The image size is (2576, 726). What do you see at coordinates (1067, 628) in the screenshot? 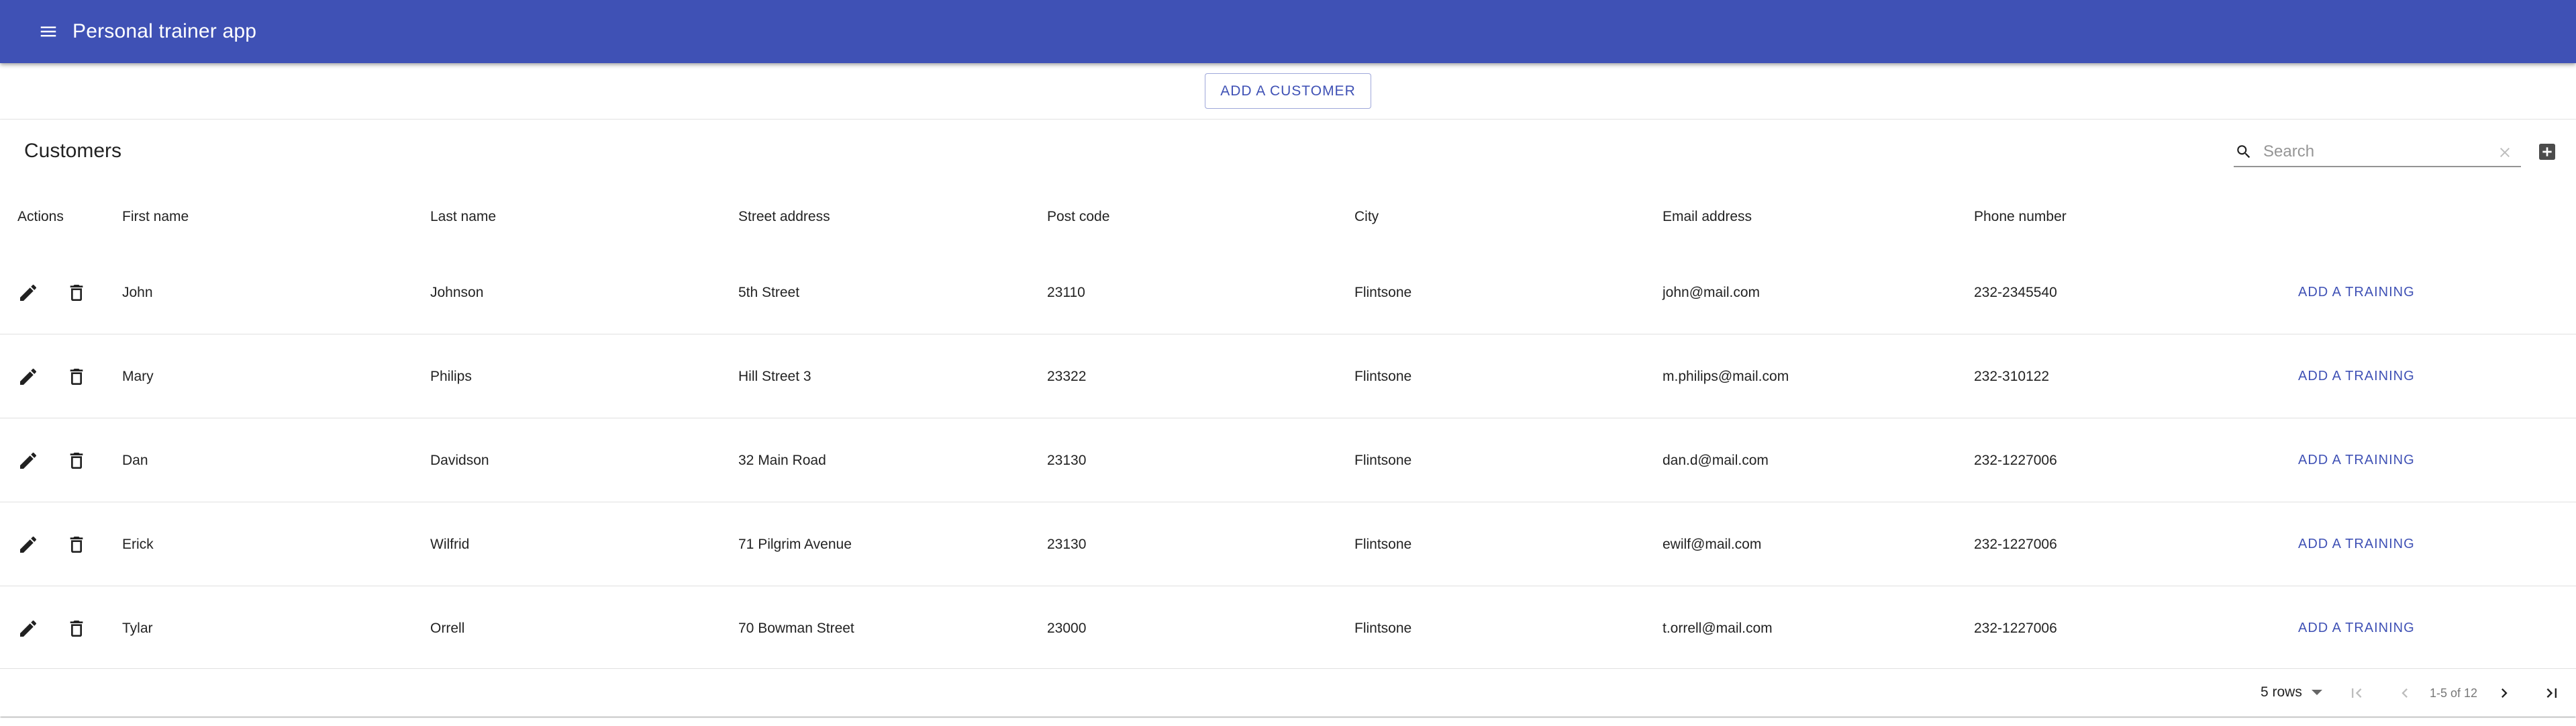
I see `cell-post-code: 23000` at bounding box center [1067, 628].